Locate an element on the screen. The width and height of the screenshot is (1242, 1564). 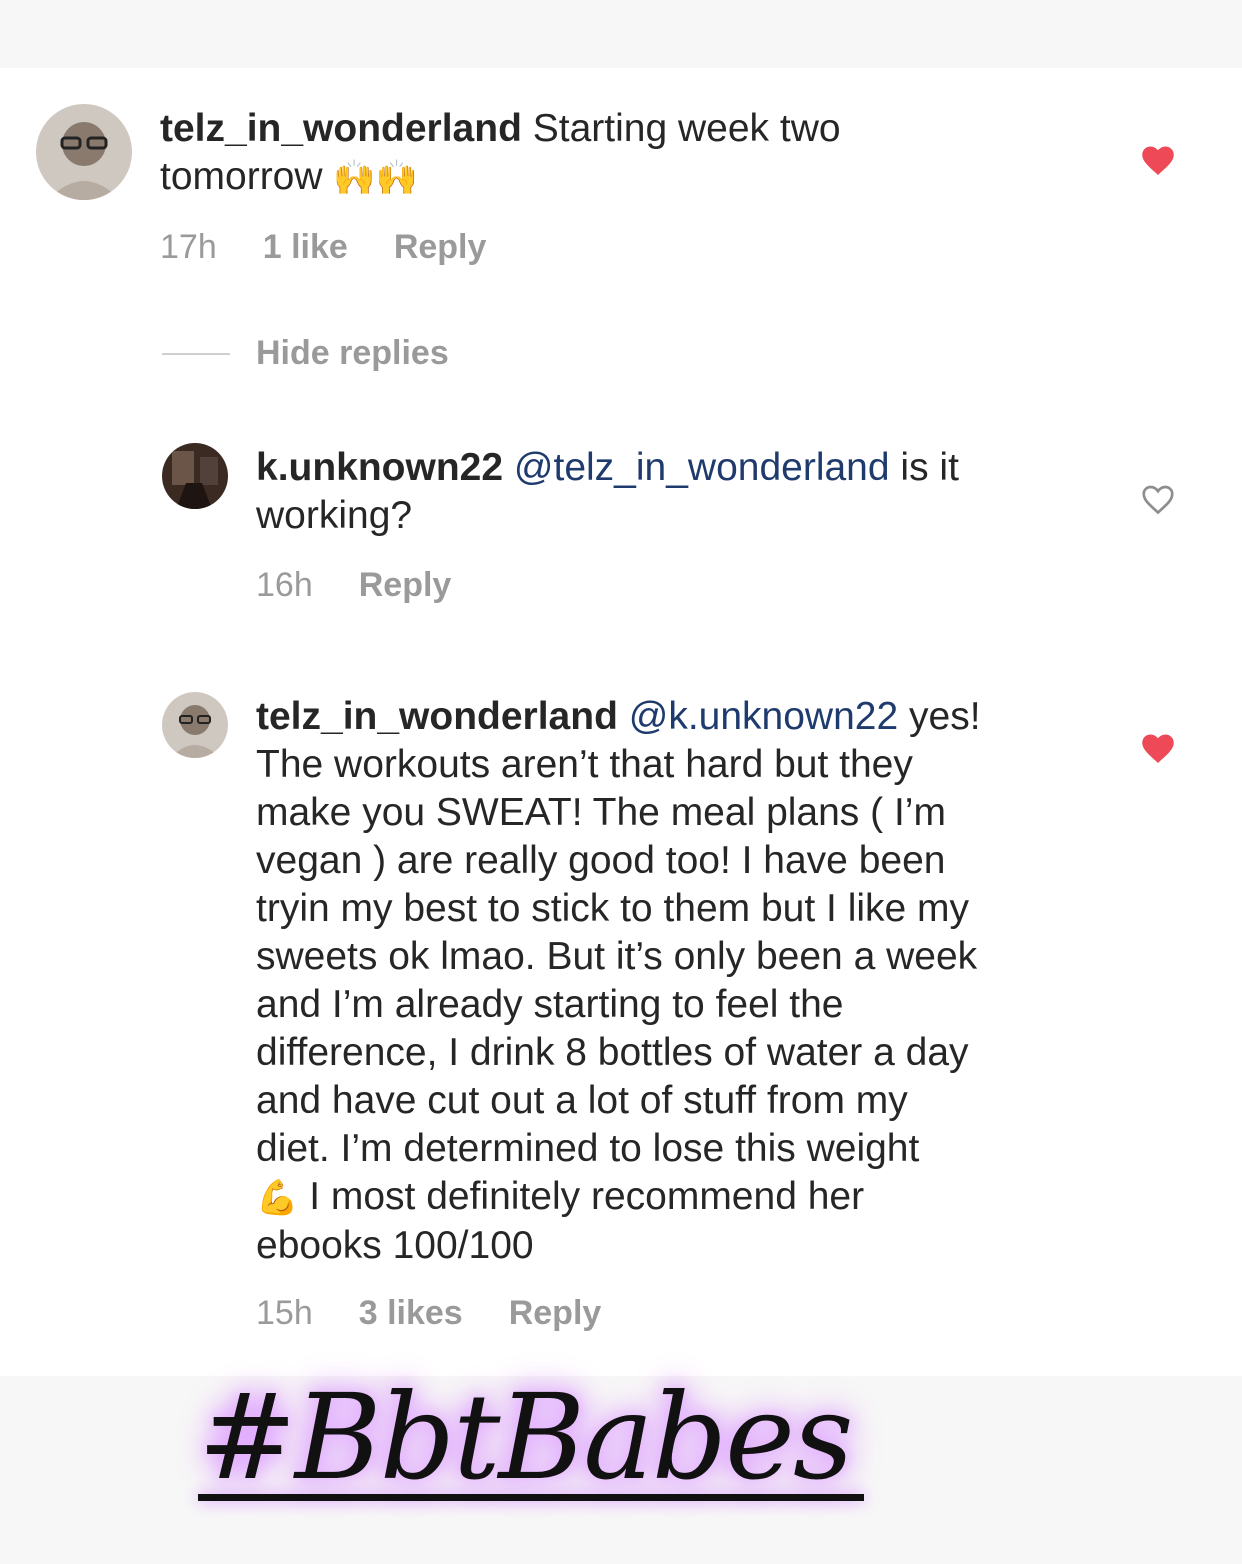
comment-line: vegan ) are really good too! I have been is located at coordinates (601, 860).